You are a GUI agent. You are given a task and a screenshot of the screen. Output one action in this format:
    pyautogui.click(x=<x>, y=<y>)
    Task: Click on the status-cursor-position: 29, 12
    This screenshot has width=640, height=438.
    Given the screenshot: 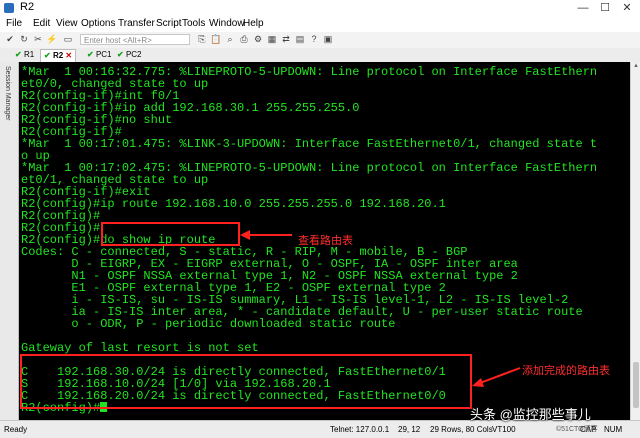 What is the action you would take?
    pyautogui.click(x=409, y=429)
    